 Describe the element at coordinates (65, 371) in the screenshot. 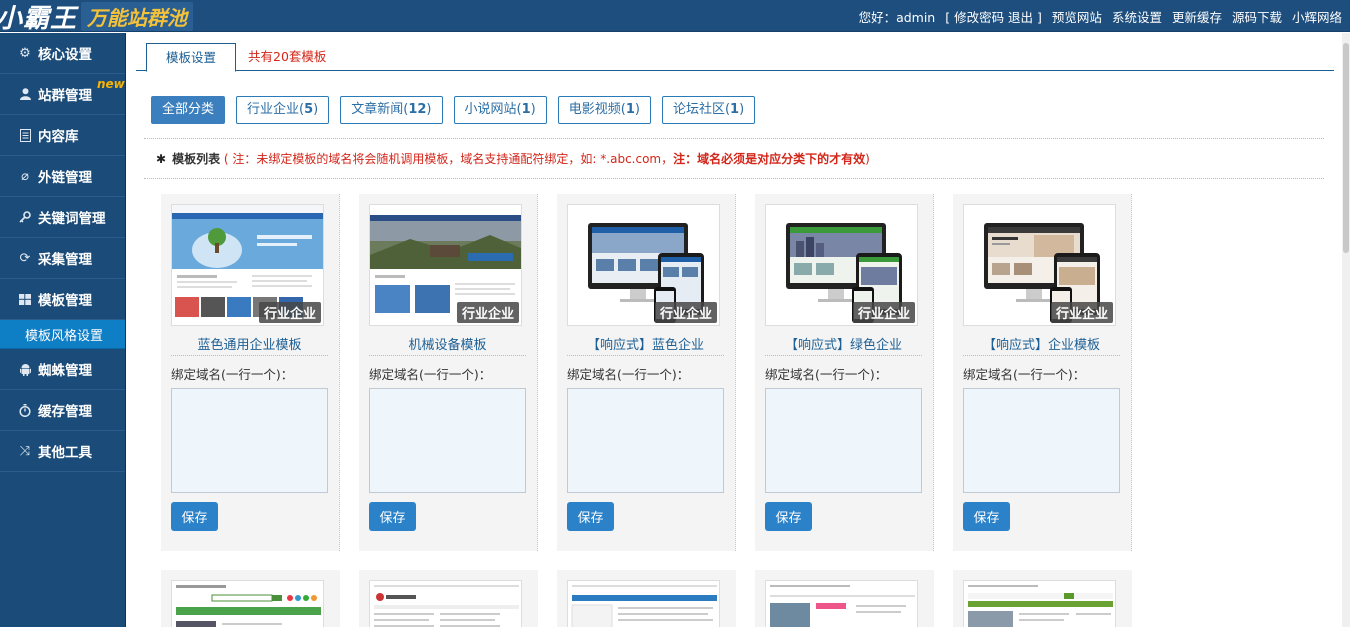

I see `sidebar-item-label: 蜘蛛管理` at that location.